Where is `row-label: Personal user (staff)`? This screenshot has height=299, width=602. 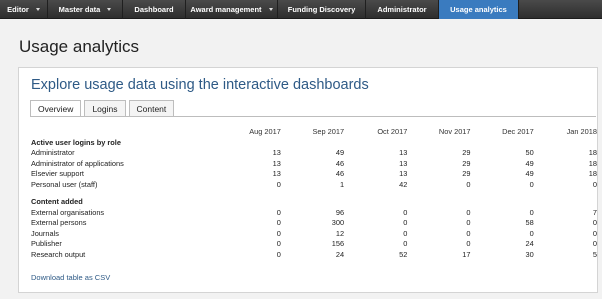 row-label: Personal user (staff) is located at coordinates (64, 184).